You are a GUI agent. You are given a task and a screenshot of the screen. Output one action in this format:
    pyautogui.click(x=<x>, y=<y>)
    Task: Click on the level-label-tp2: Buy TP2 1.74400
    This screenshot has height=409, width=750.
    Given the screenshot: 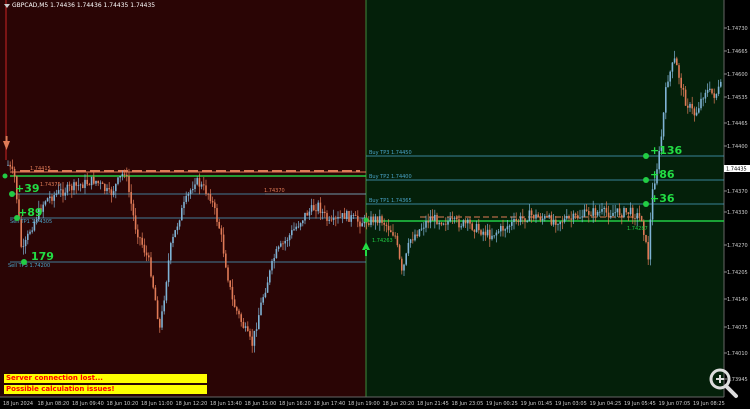 What is the action you would take?
    pyautogui.click(x=390, y=177)
    